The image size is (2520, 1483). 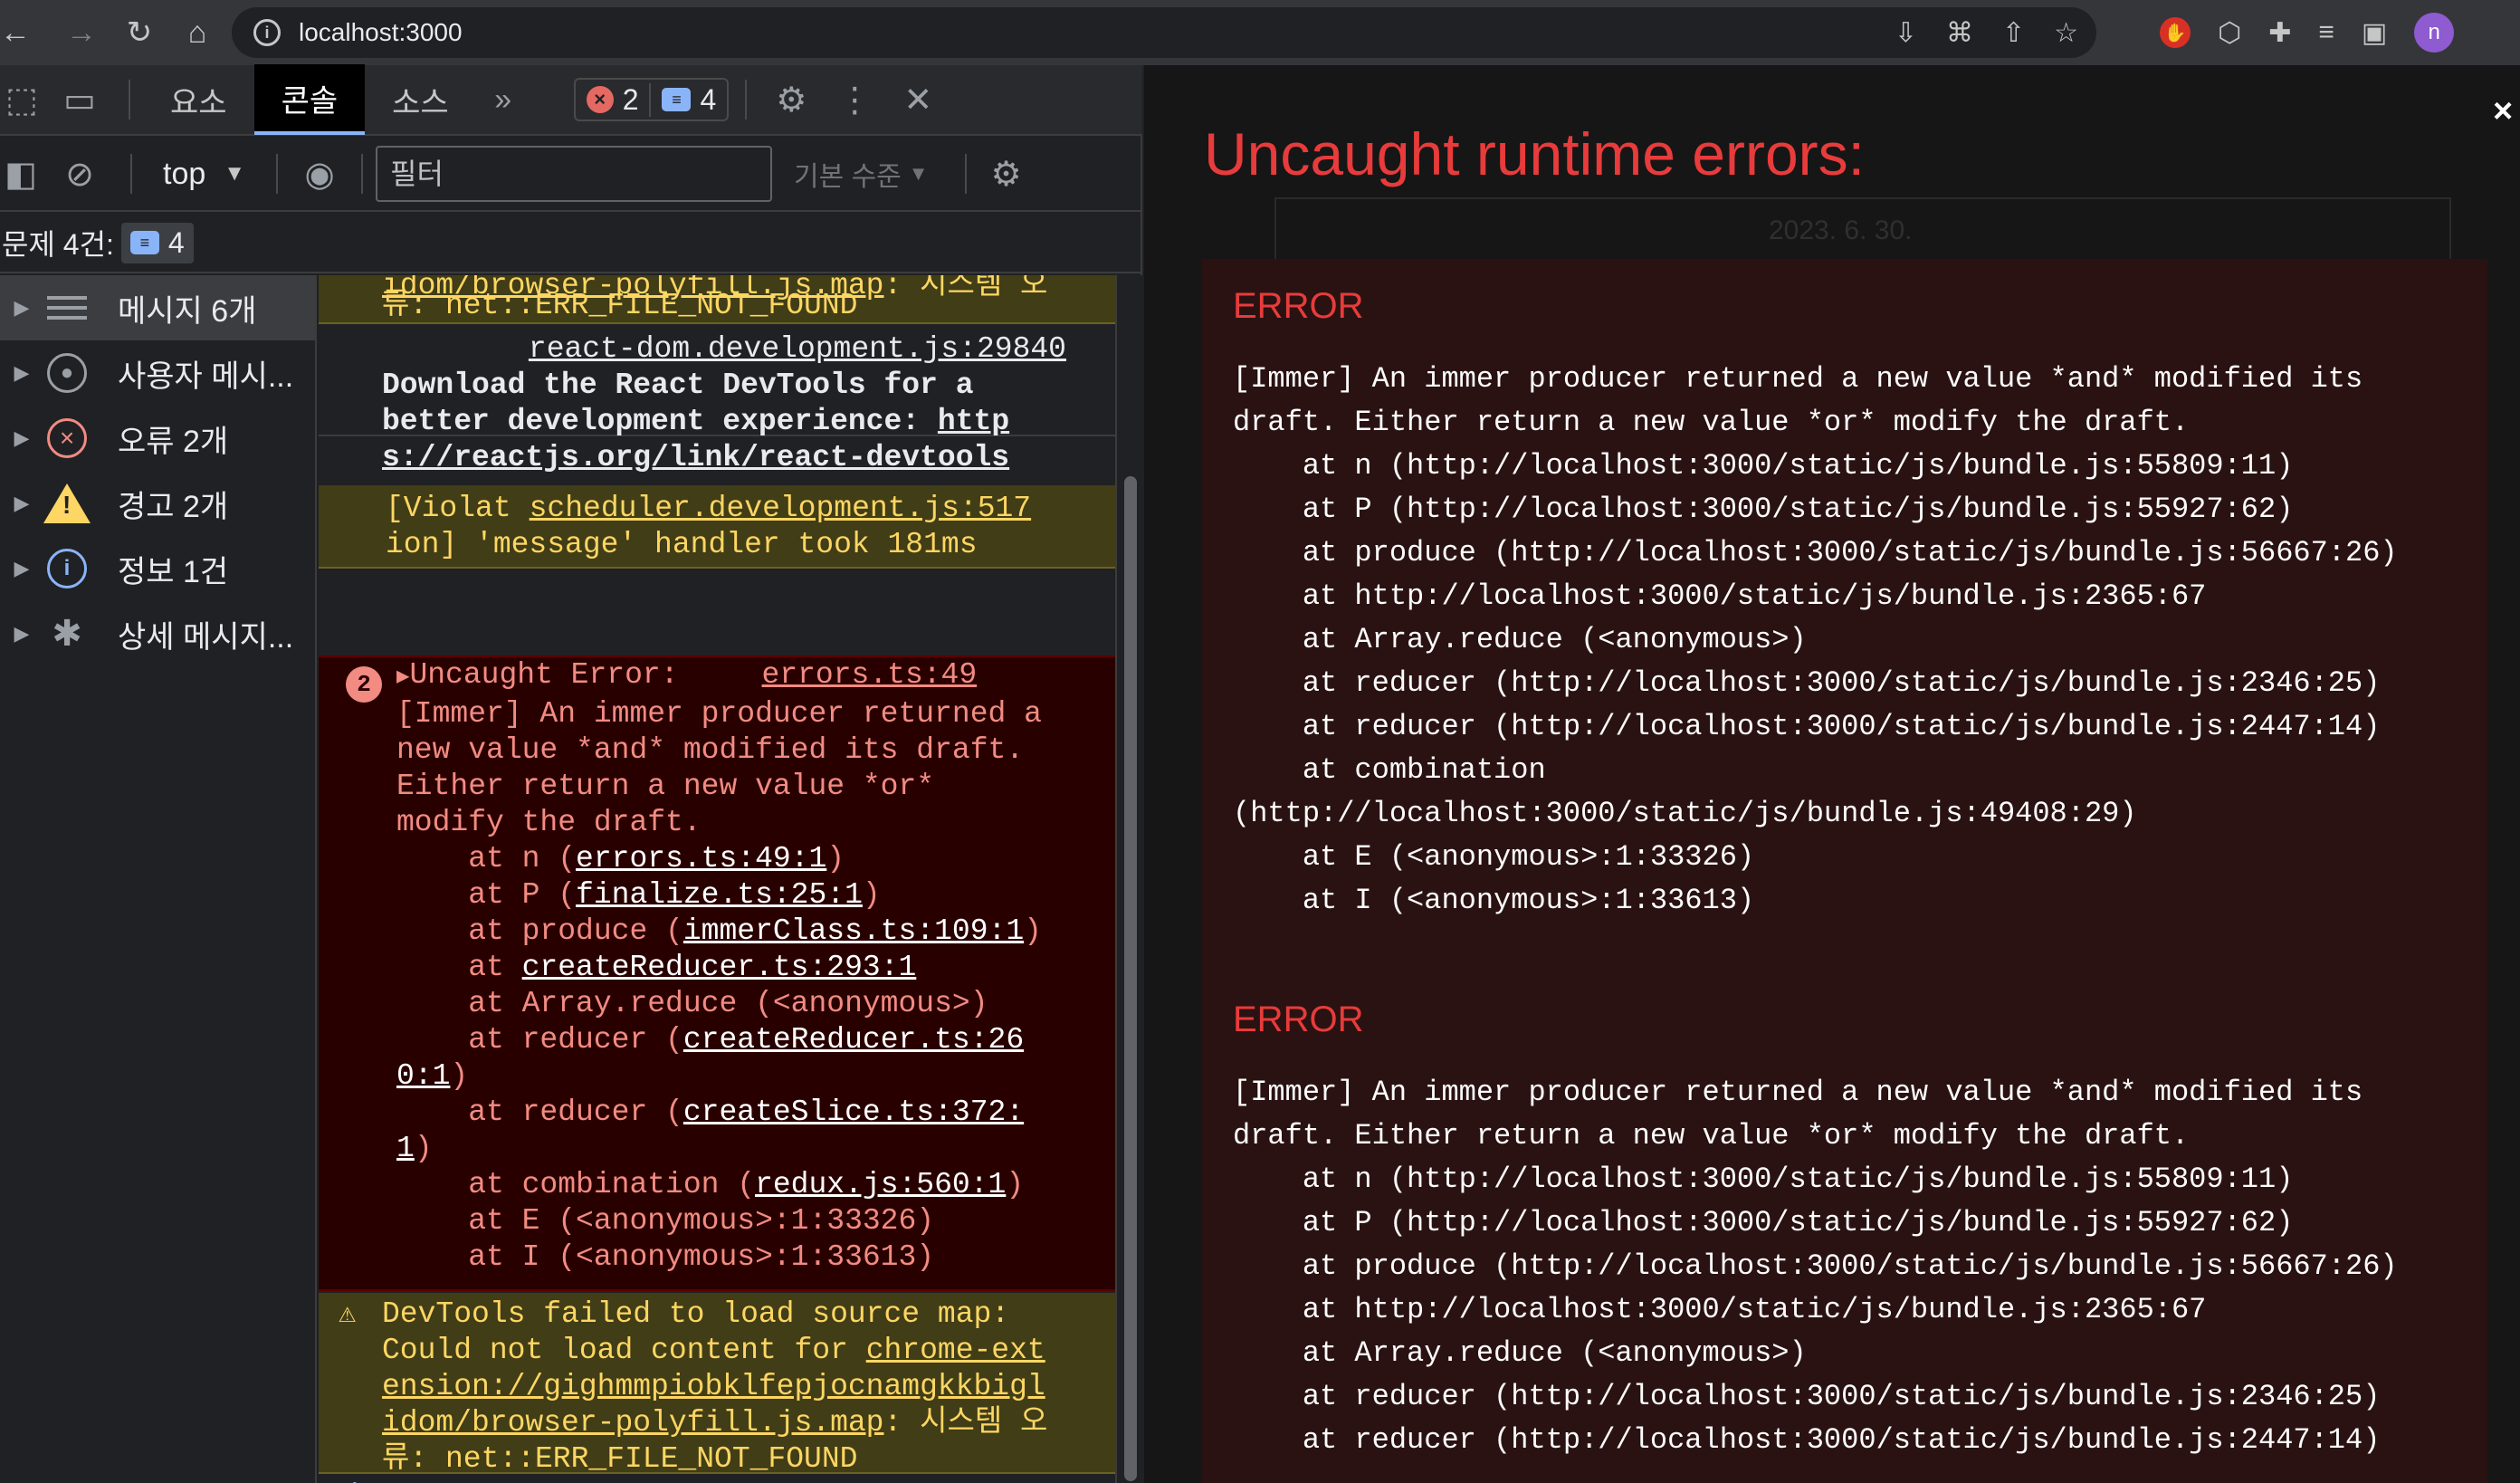 What do you see at coordinates (665, 1257) in the screenshot?
I see `stack-frame: at I (<anonymous>:1:33613)` at bounding box center [665, 1257].